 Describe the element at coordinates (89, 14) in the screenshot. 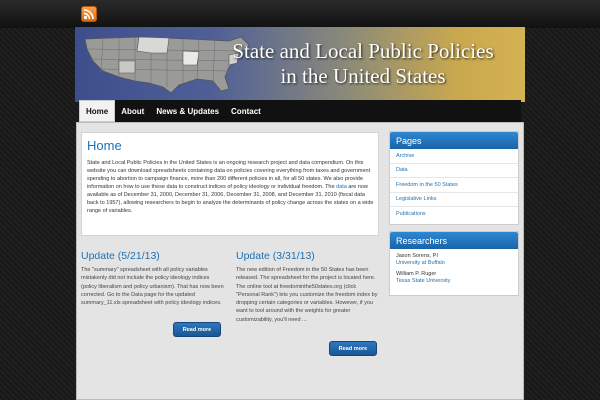

I see `rss-feed-icon` at that location.